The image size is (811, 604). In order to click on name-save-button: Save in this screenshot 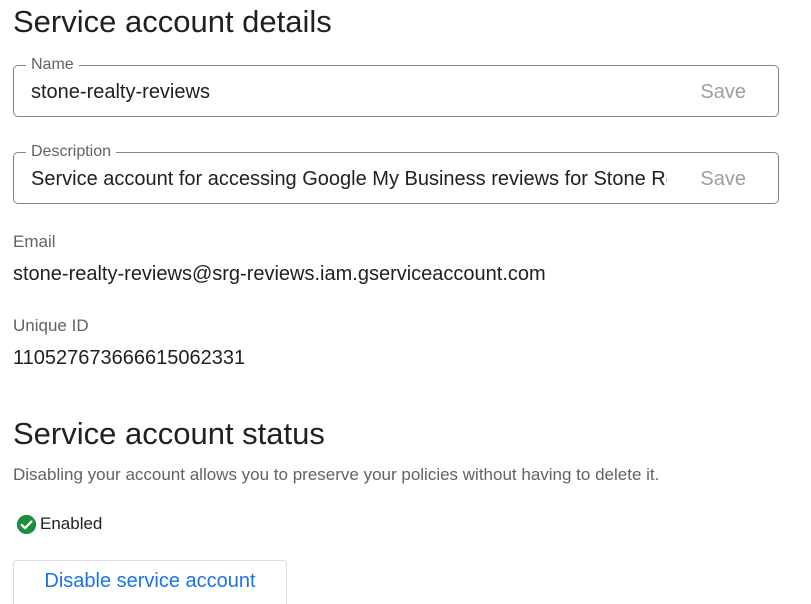, I will do `click(723, 92)`.